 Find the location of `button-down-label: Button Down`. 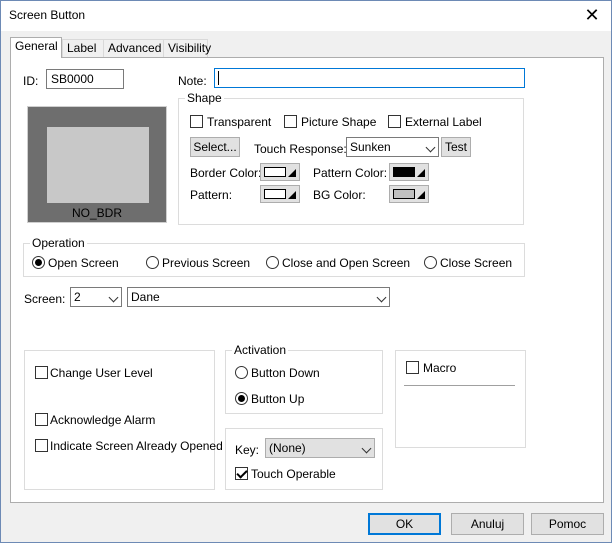

button-down-label: Button Down is located at coordinates (285, 373).